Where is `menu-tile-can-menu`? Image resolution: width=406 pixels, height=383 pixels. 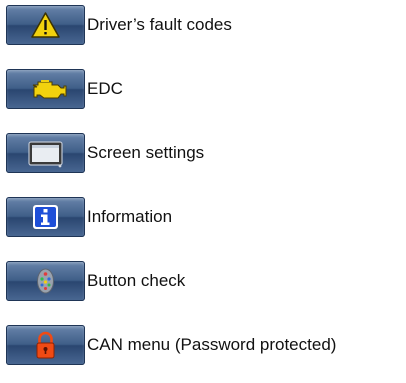
menu-tile-can-menu is located at coordinates (45, 345).